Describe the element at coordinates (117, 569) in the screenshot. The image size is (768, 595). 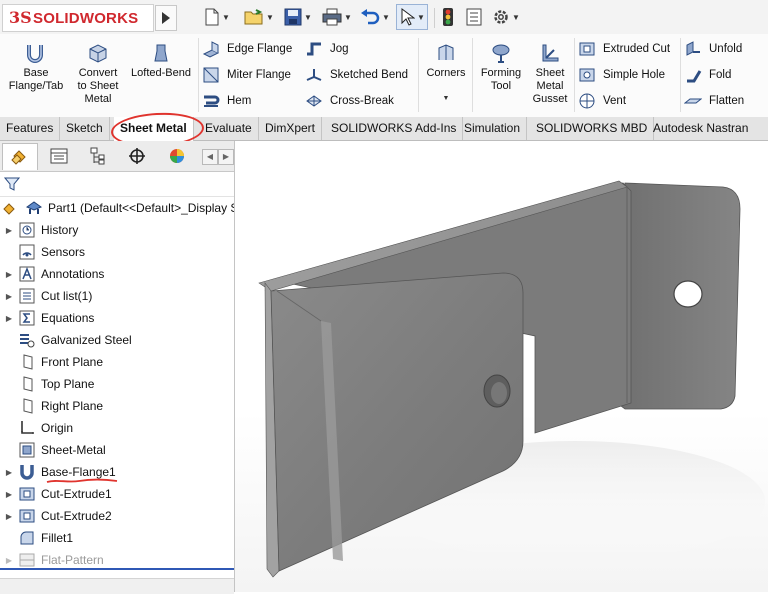
I see `panel-splitter` at that location.